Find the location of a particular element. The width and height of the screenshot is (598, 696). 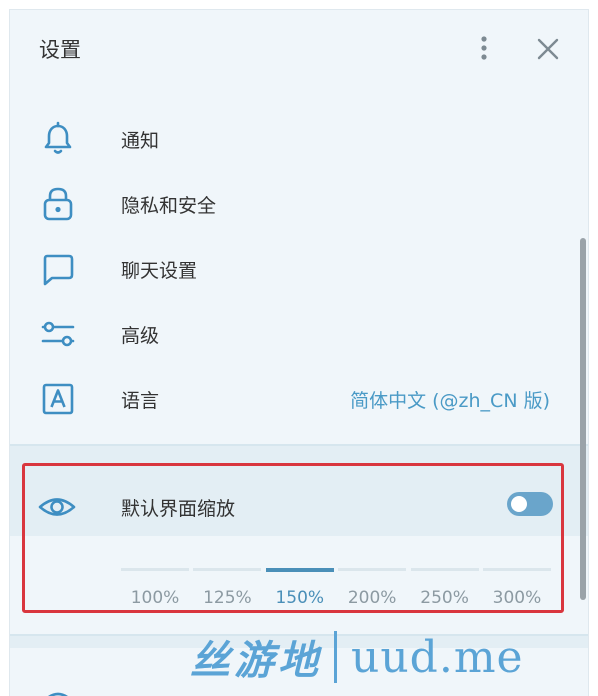

interface-scale-label: 默认界面缩放 is located at coordinates (178, 509).